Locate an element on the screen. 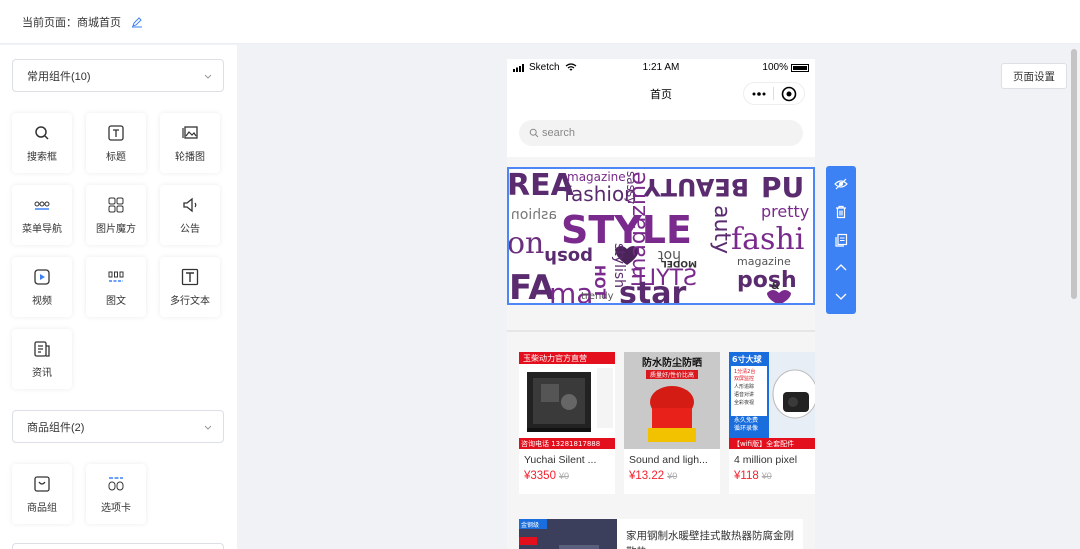  news-icon is located at coordinates (42, 348).